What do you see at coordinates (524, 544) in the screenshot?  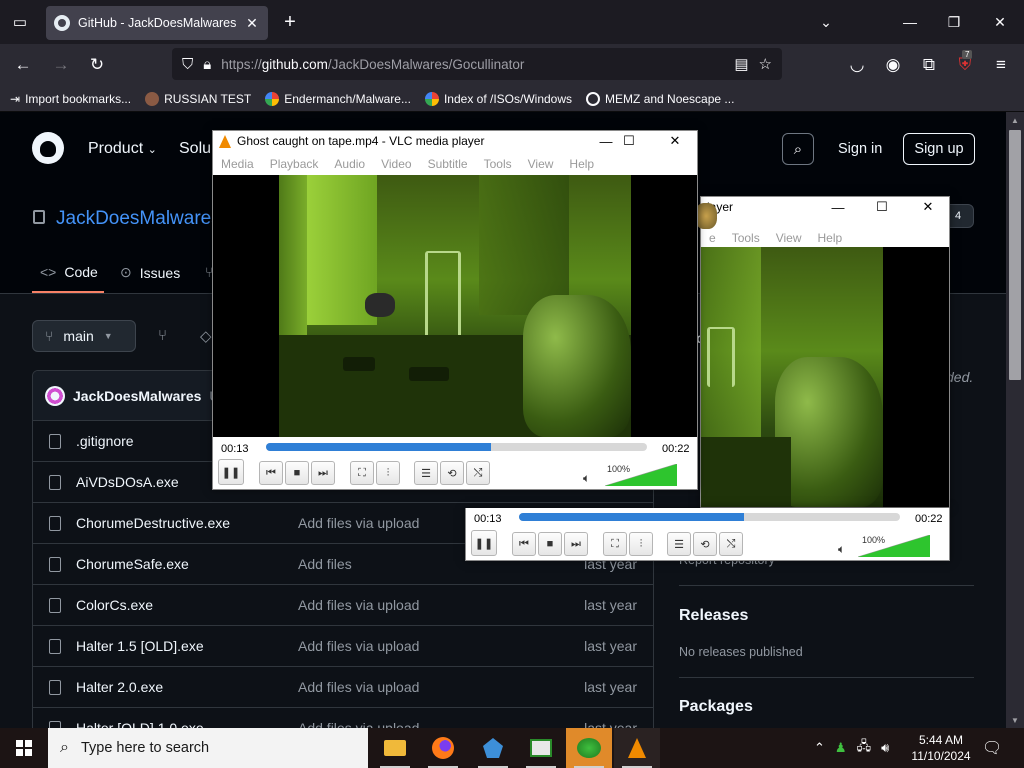 I see `previous-icon: ⏮` at bounding box center [524, 544].